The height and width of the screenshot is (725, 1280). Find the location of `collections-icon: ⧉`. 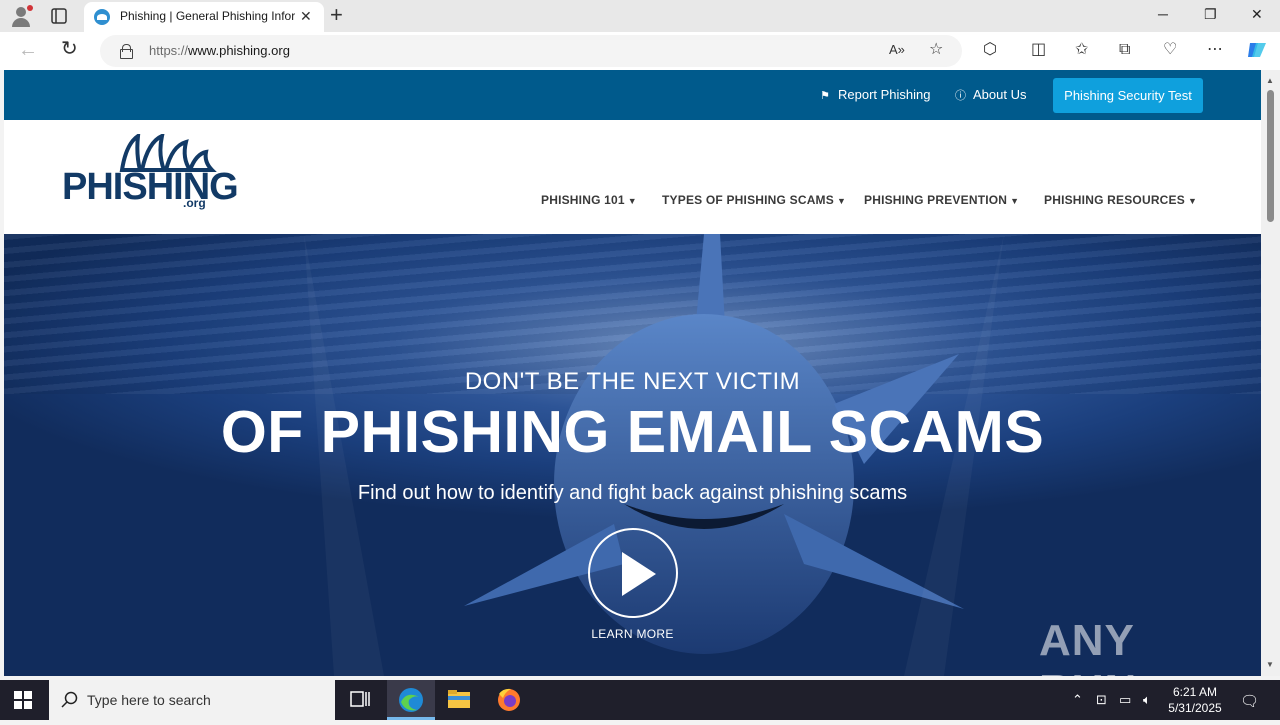

collections-icon: ⧉ is located at coordinates (1124, 50).